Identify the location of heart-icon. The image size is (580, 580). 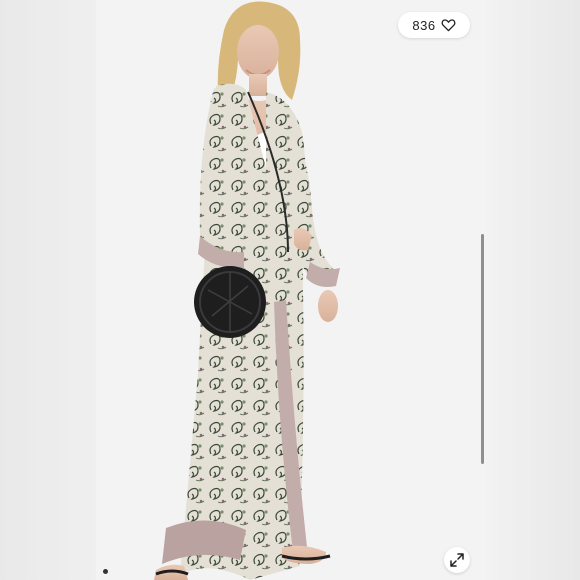
(448, 25).